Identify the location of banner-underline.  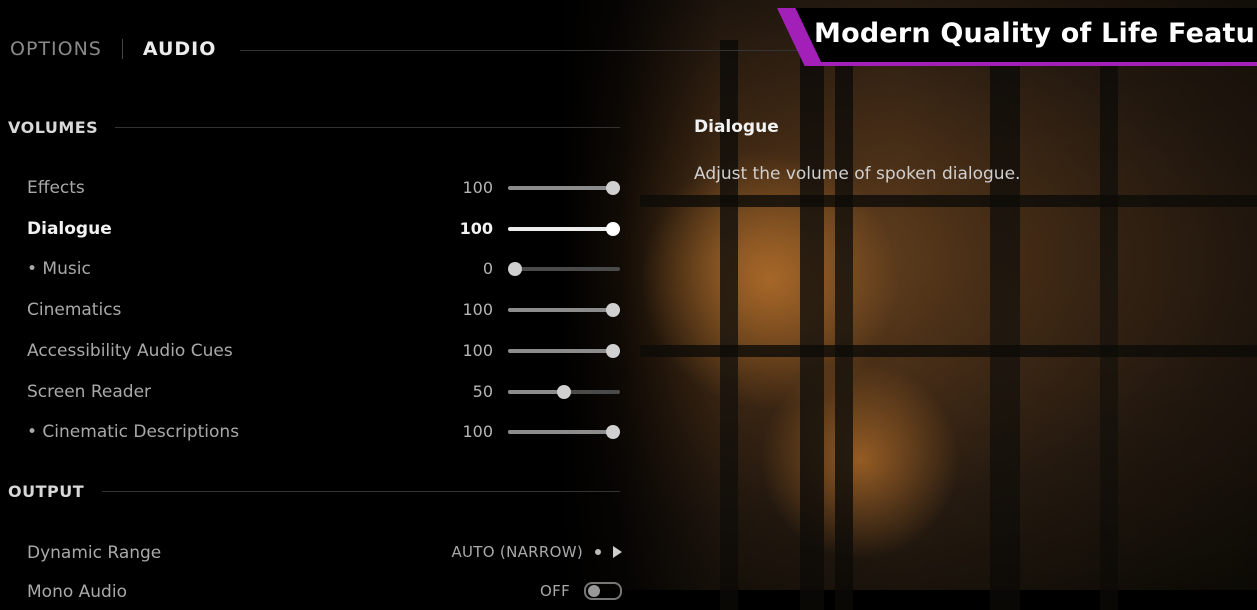
(1035, 64).